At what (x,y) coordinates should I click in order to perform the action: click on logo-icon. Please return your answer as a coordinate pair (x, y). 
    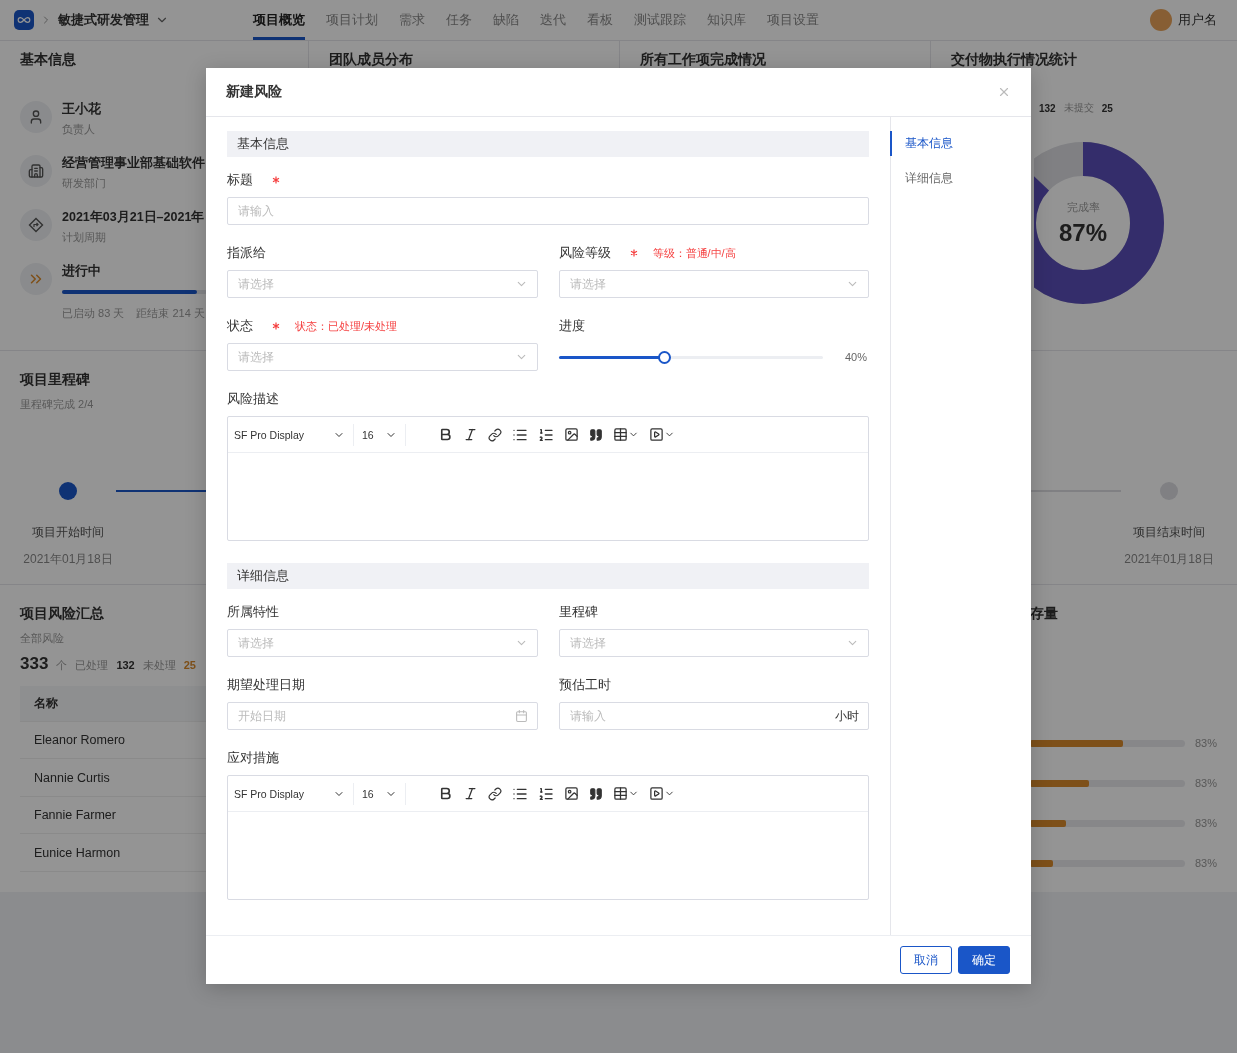
    Looking at the image, I should click on (24, 20).